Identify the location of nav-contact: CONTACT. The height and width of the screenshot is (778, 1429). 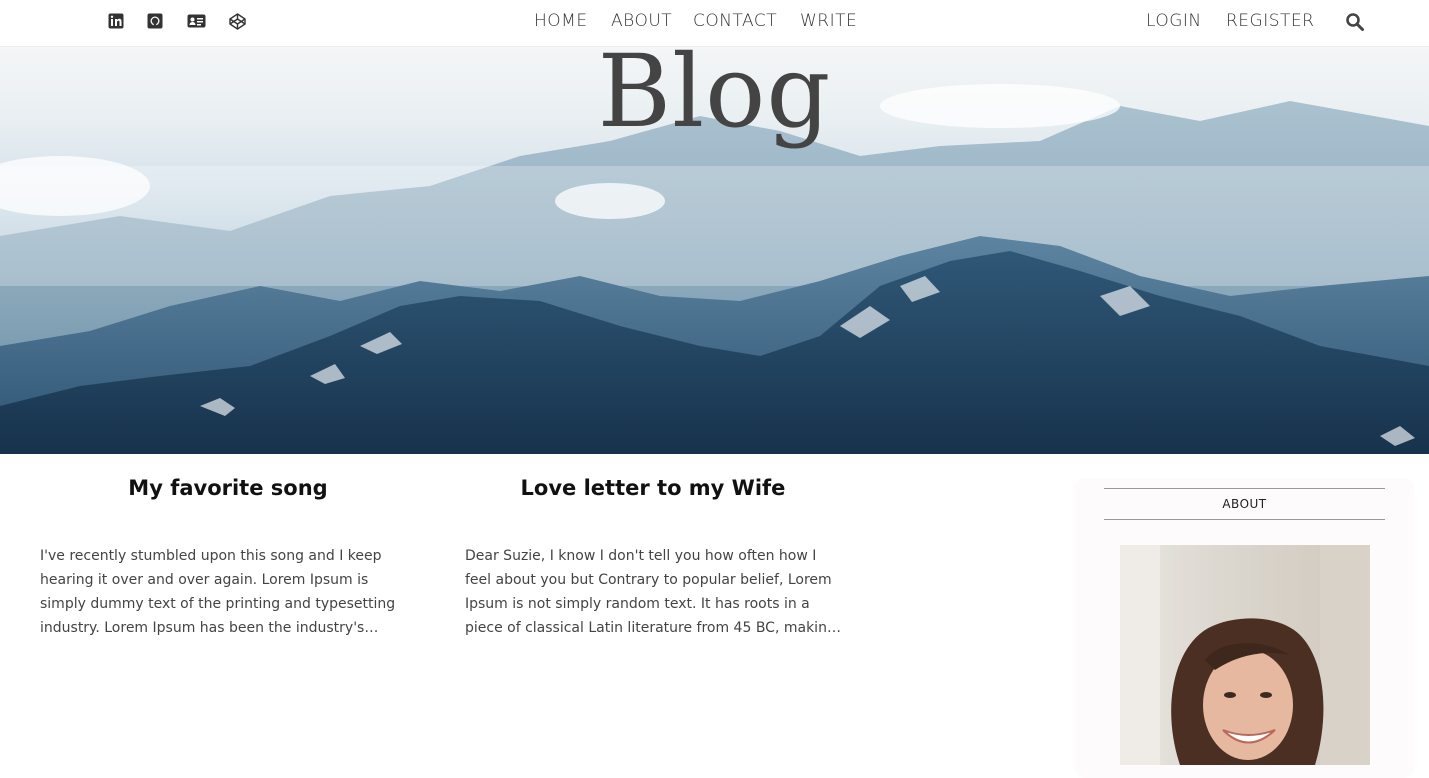
(735, 21).